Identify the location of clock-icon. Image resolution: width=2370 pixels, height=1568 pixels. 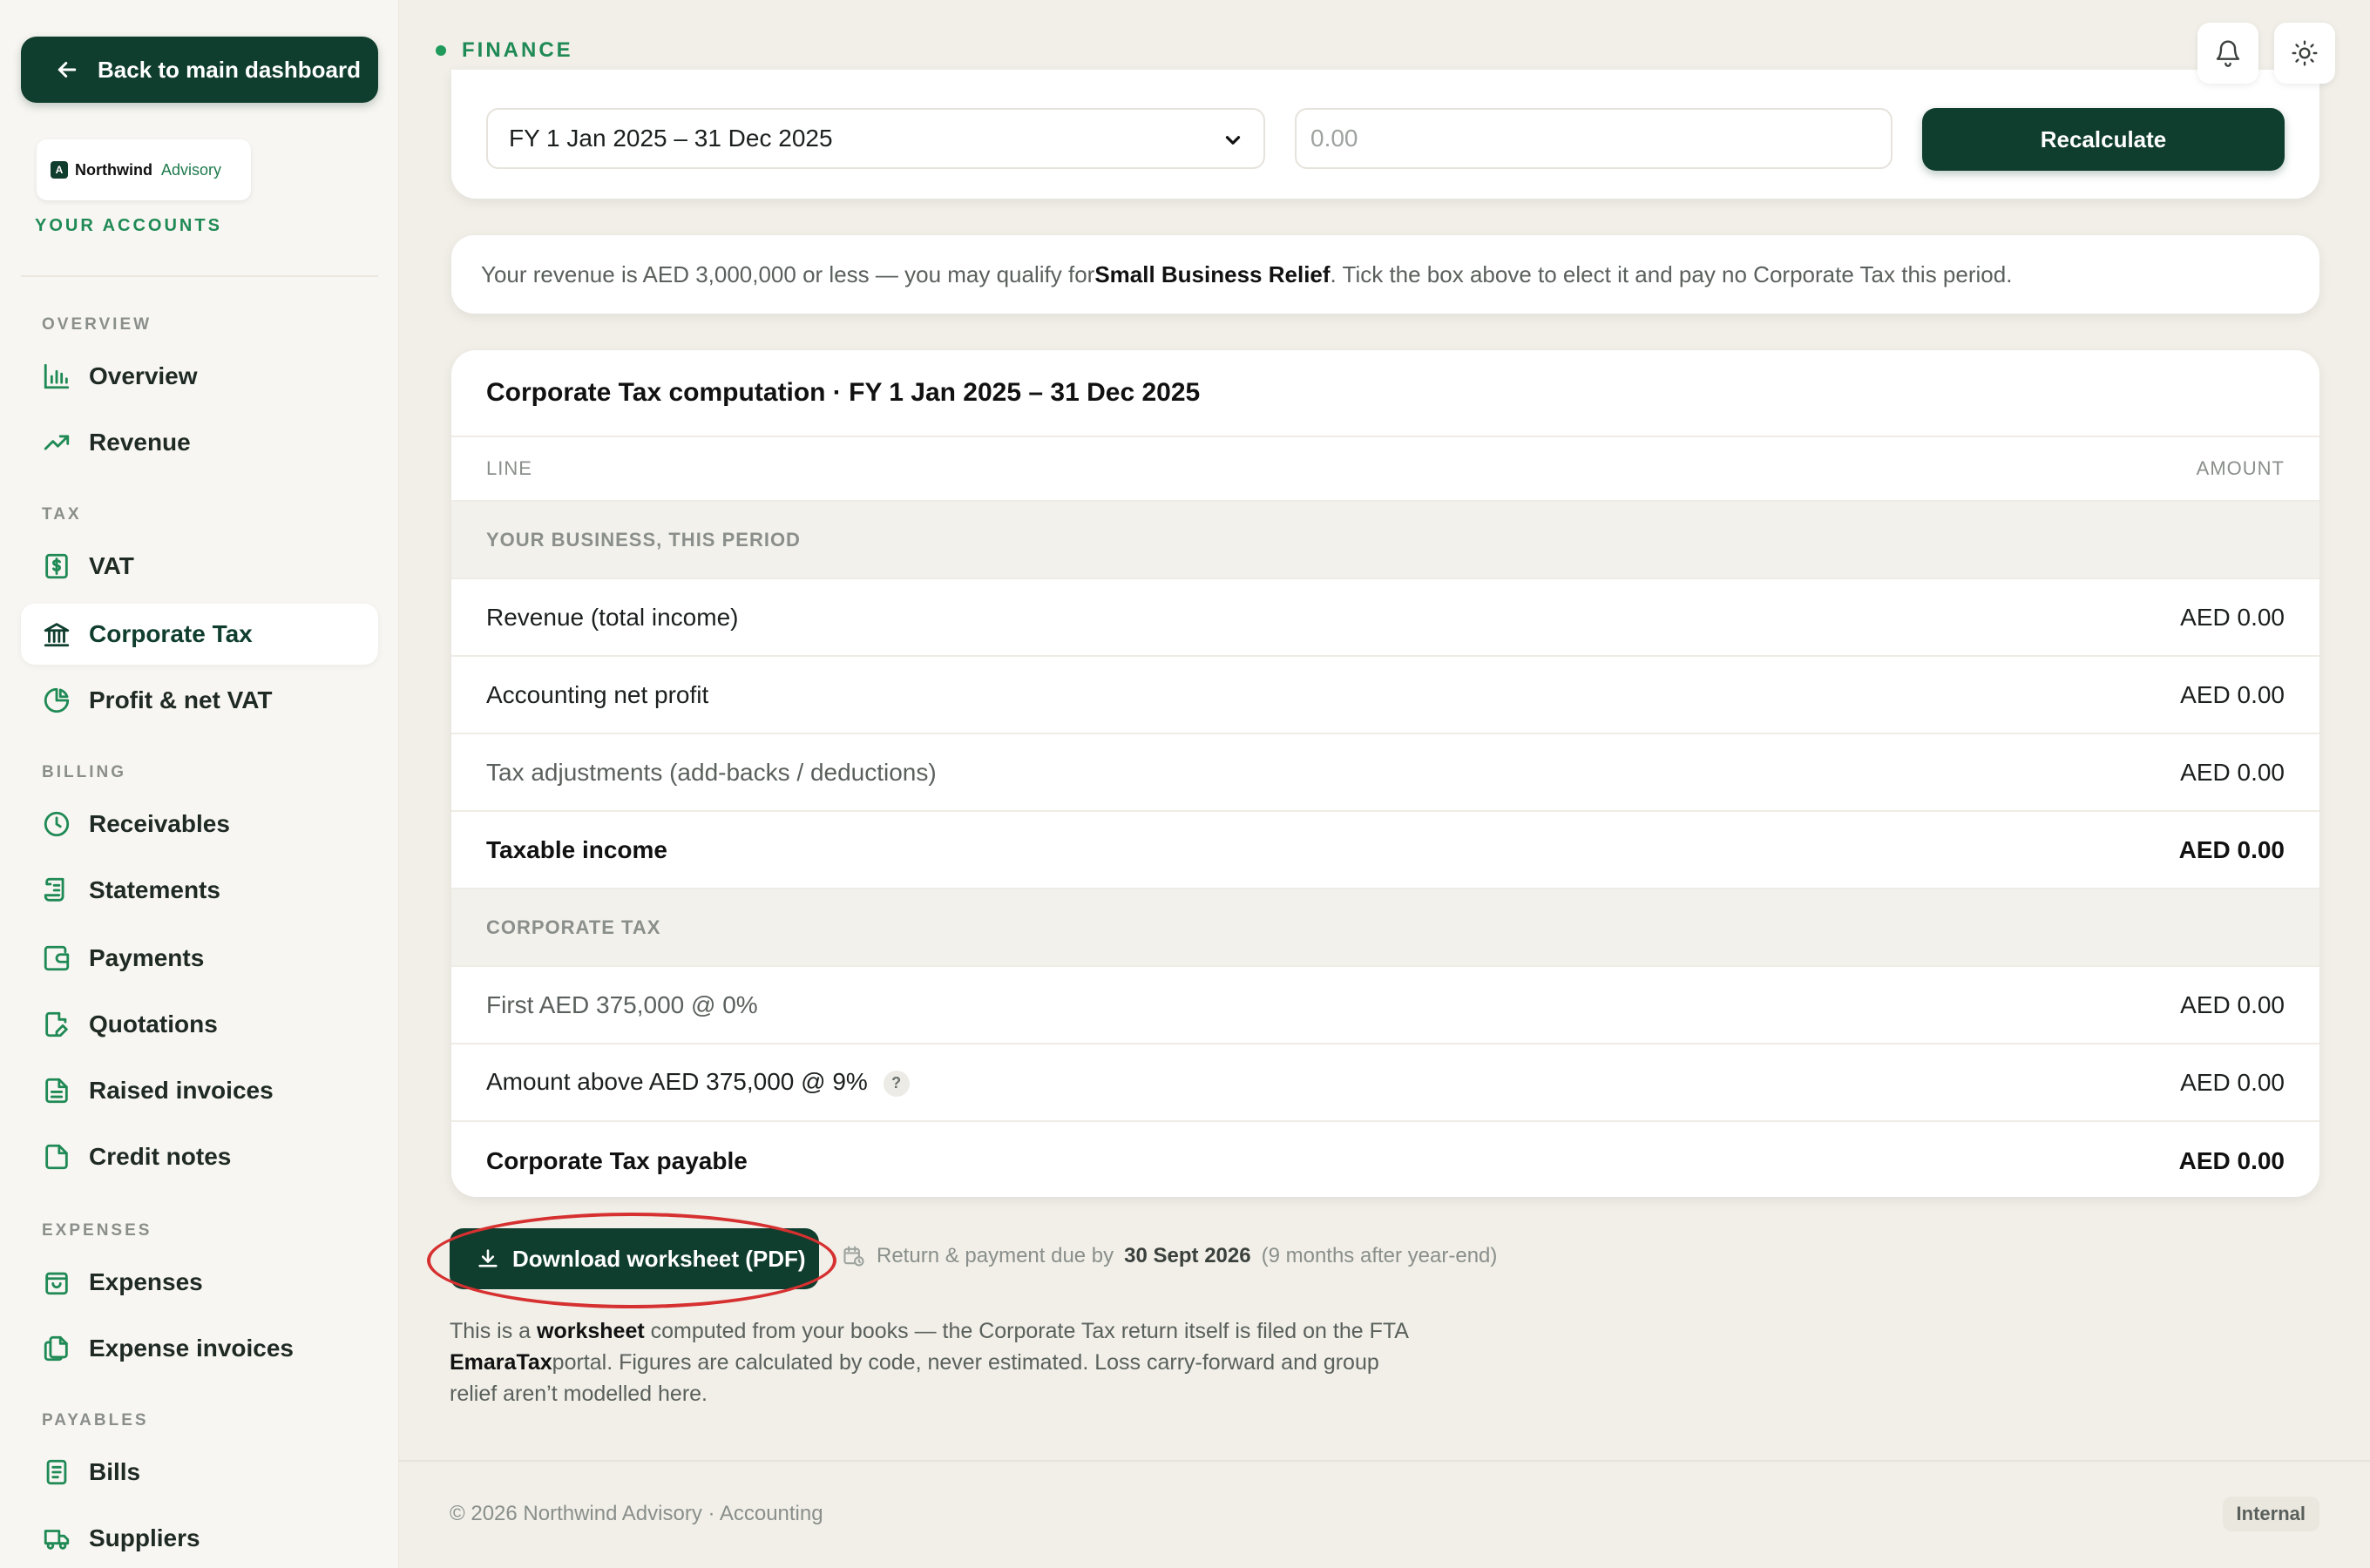
(57, 824).